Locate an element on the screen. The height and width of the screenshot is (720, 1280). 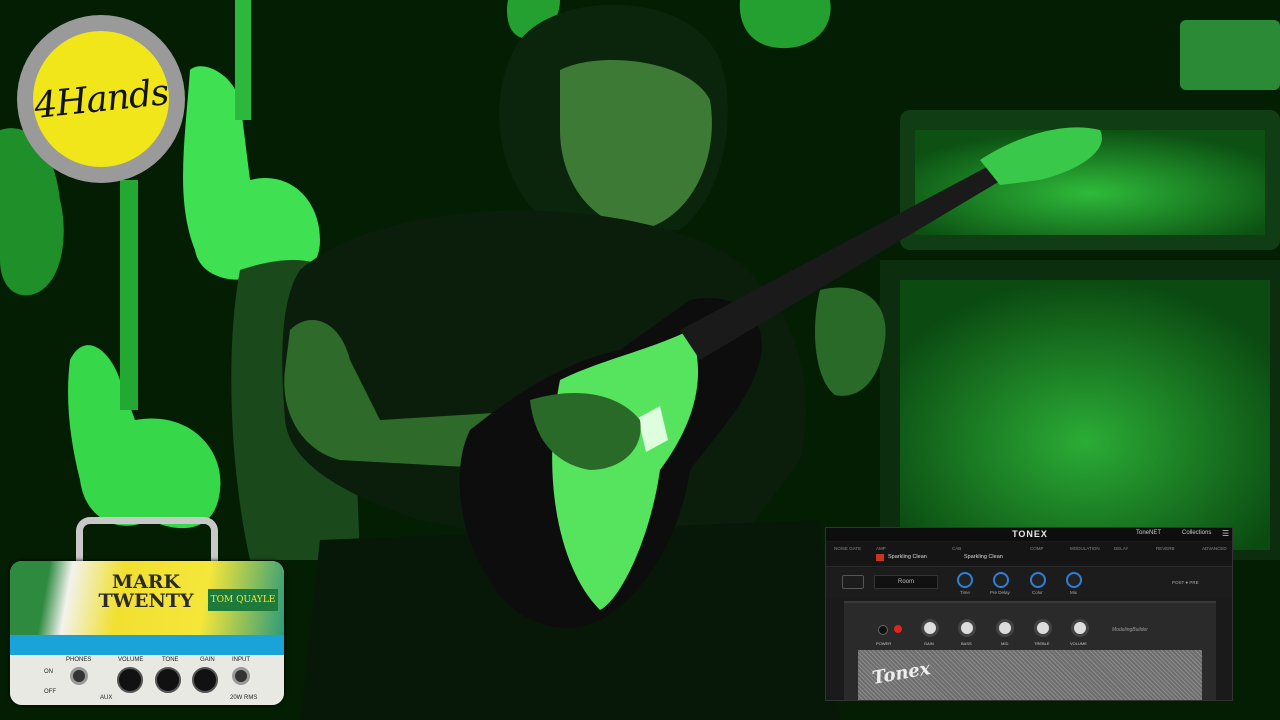
amp-label-aux: AUX is located at coordinates (106, 698).